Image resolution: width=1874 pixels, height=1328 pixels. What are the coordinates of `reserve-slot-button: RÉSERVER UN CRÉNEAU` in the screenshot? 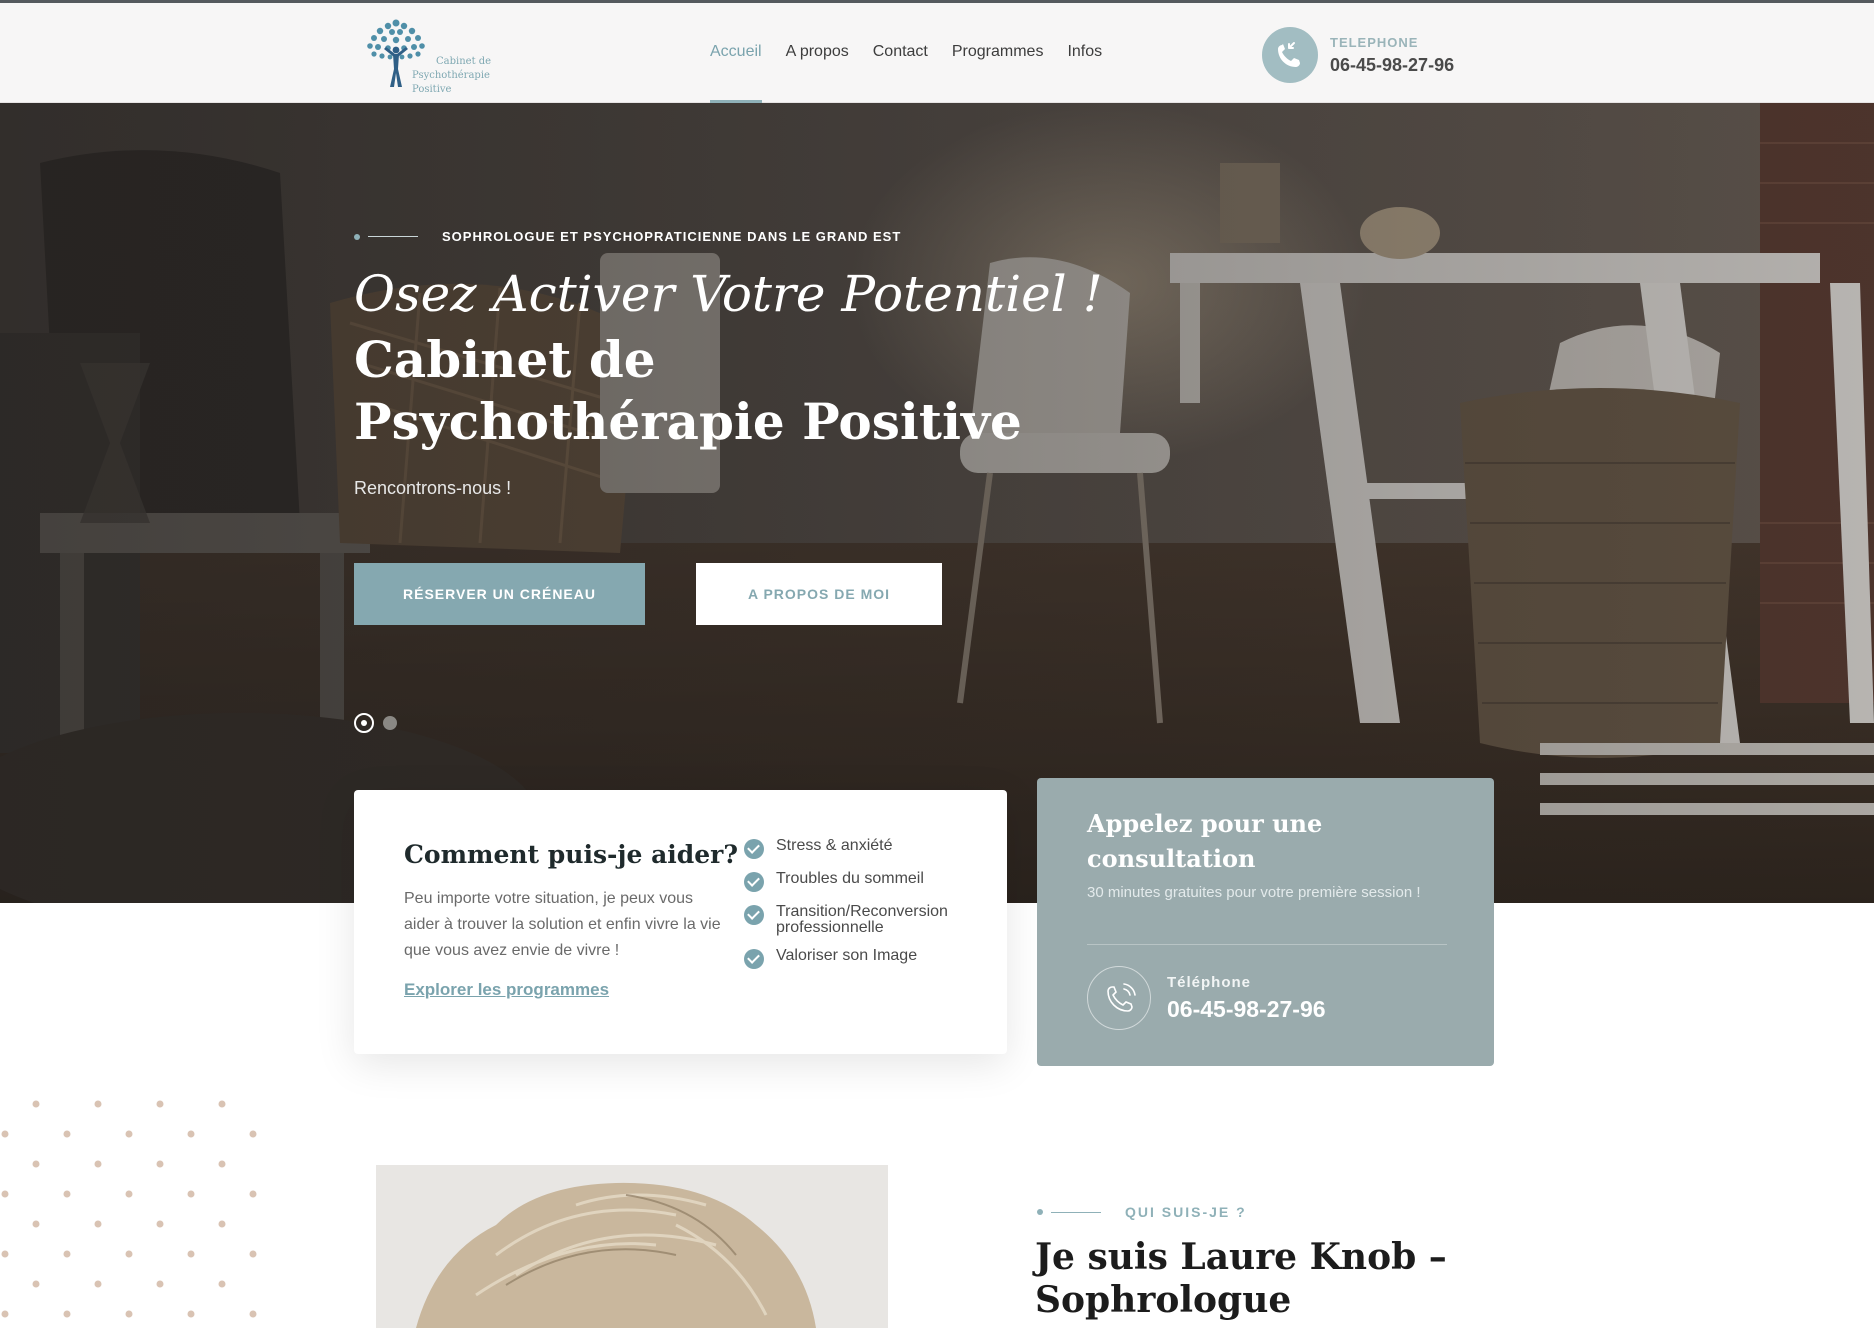 It's located at (499, 594).